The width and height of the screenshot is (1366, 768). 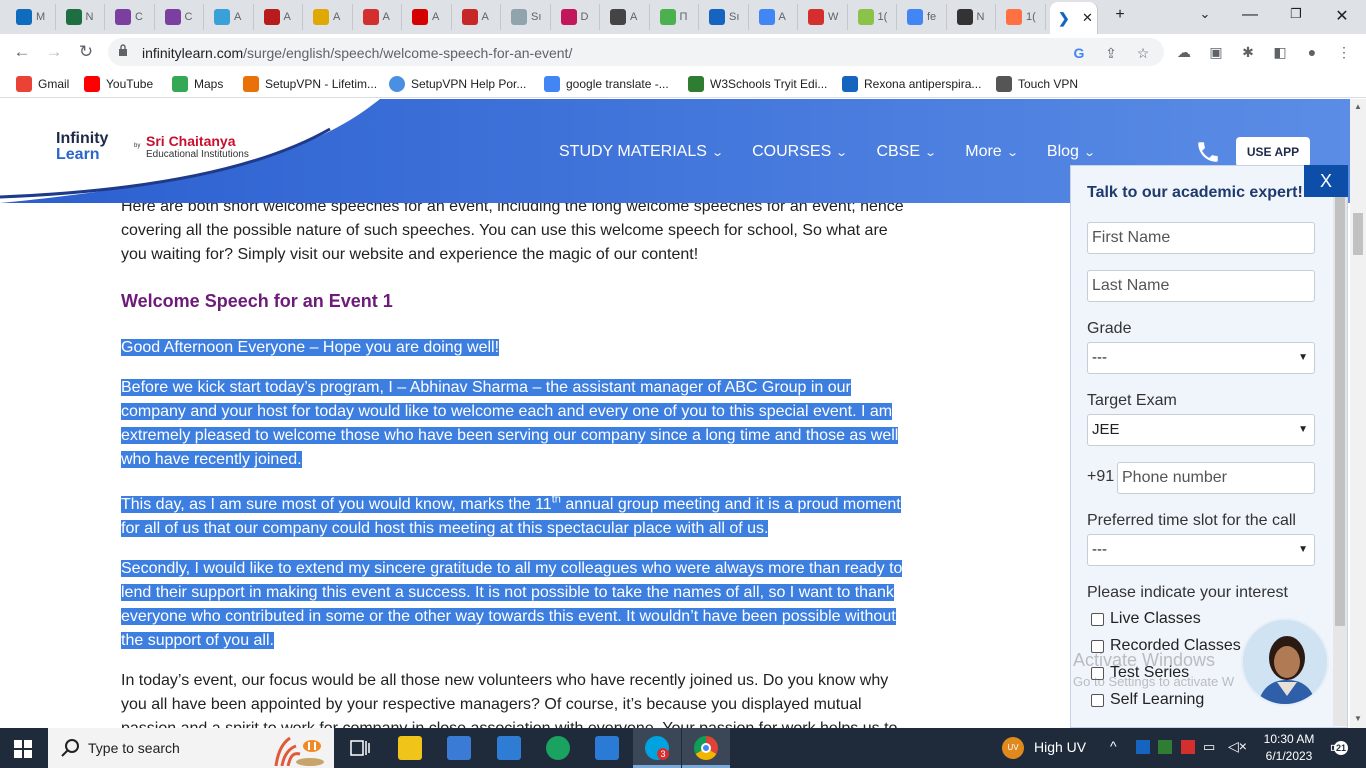 I want to click on extensions-puzzle-icon: ✱, so click(x=1248, y=52).